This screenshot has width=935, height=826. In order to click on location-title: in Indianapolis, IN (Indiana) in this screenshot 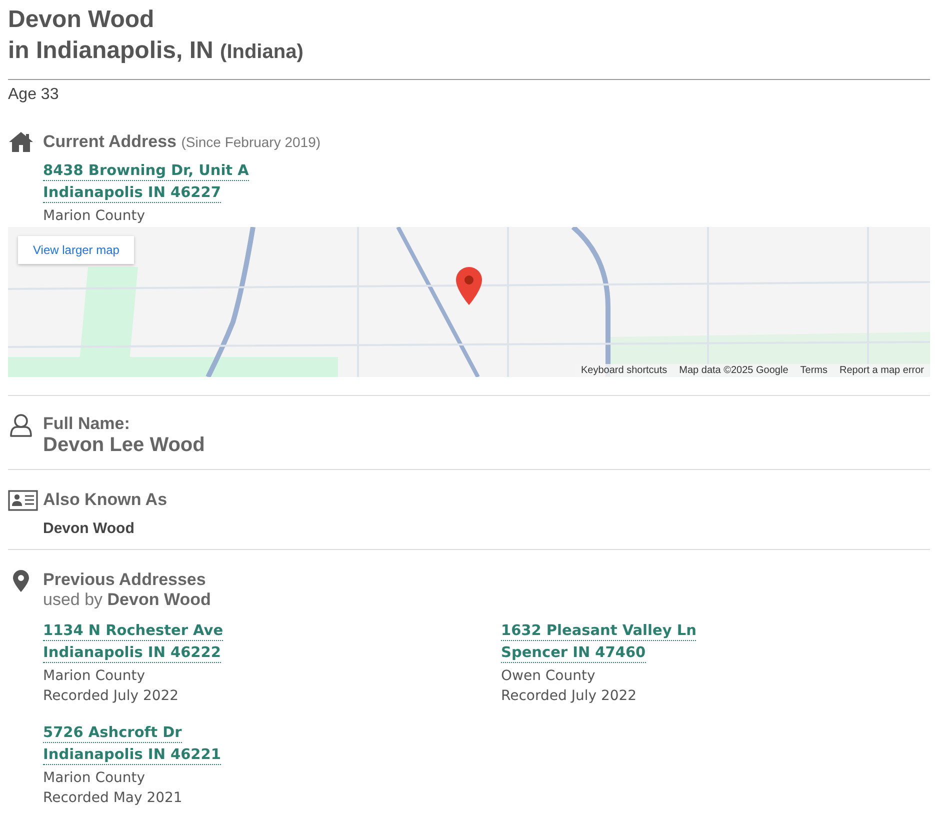, I will do `click(156, 51)`.